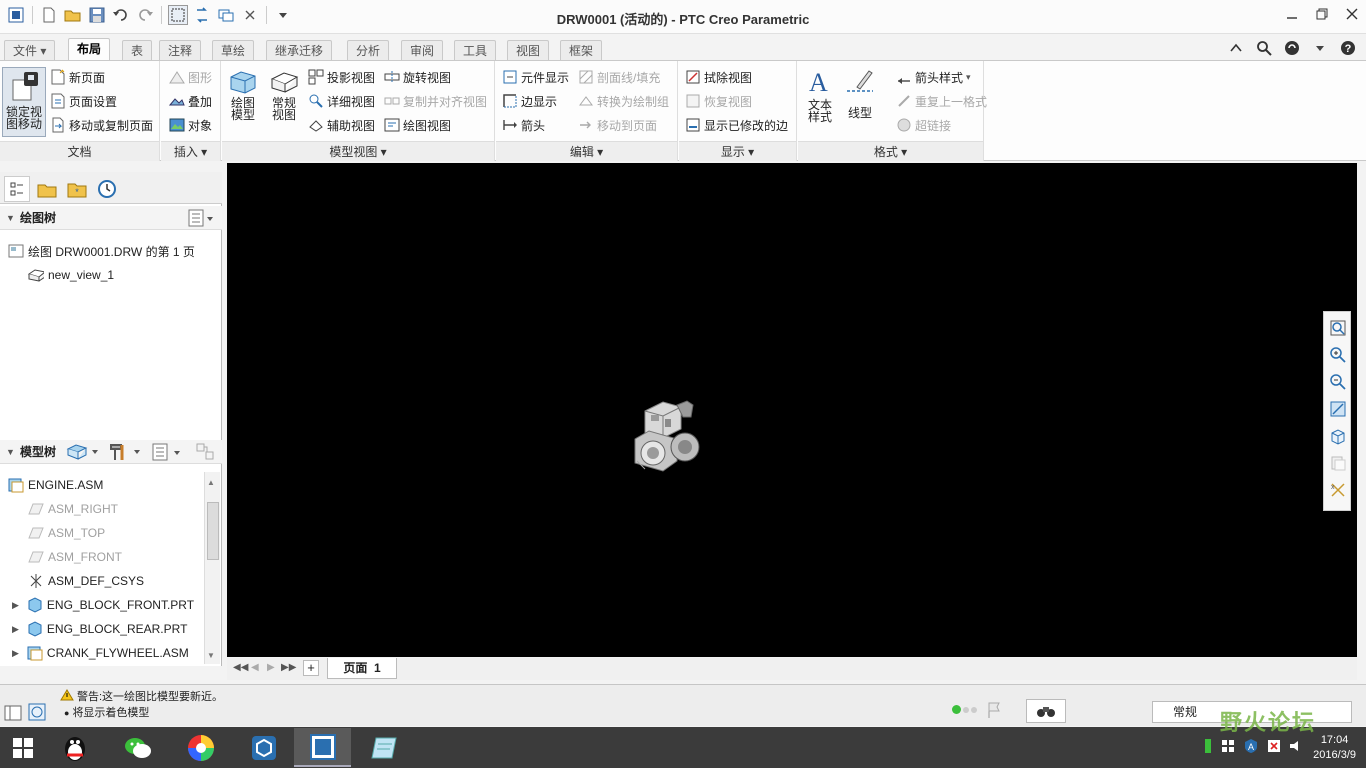  What do you see at coordinates (66, 533) in the screenshot?
I see `tree-item-datum-top: ASM_TOP` at bounding box center [66, 533].